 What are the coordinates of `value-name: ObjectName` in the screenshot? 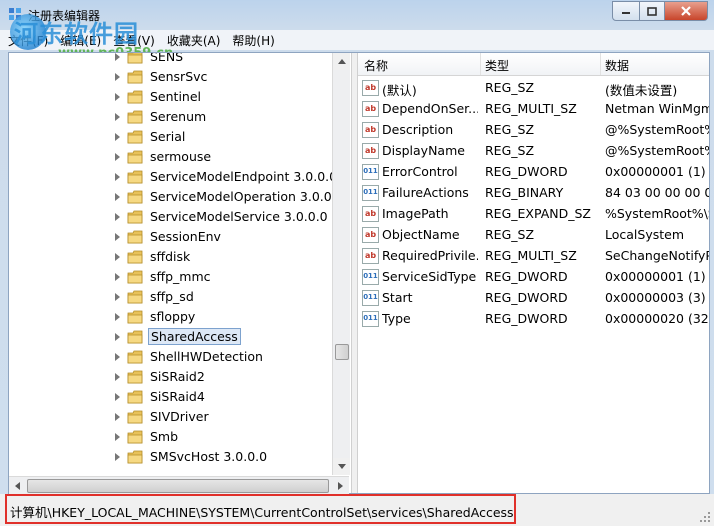 It's located at (421, 234).